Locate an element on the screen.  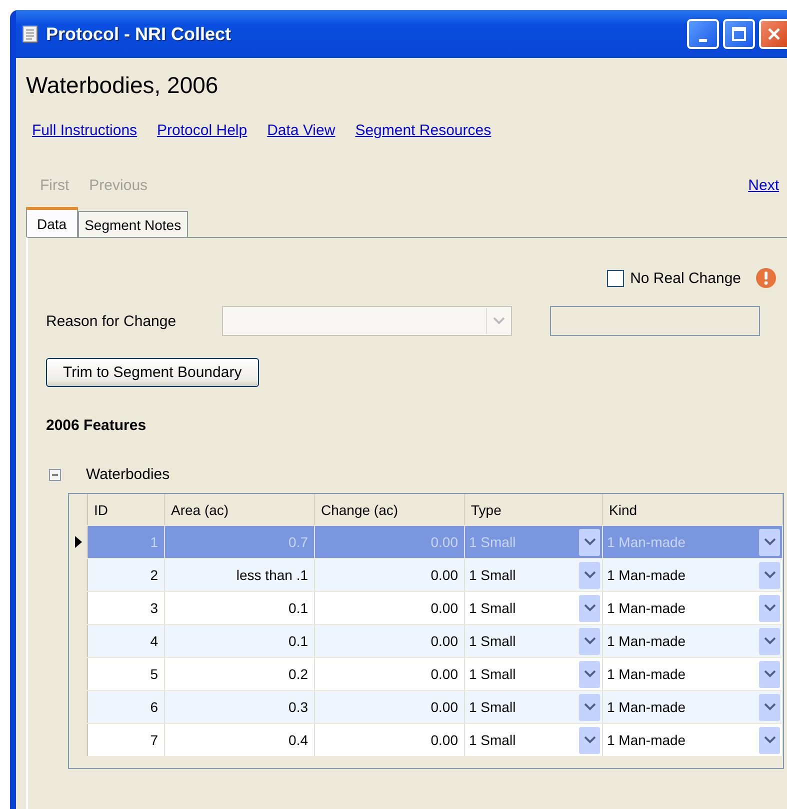
table-cell: 2 is located at coordinates (126, 575).